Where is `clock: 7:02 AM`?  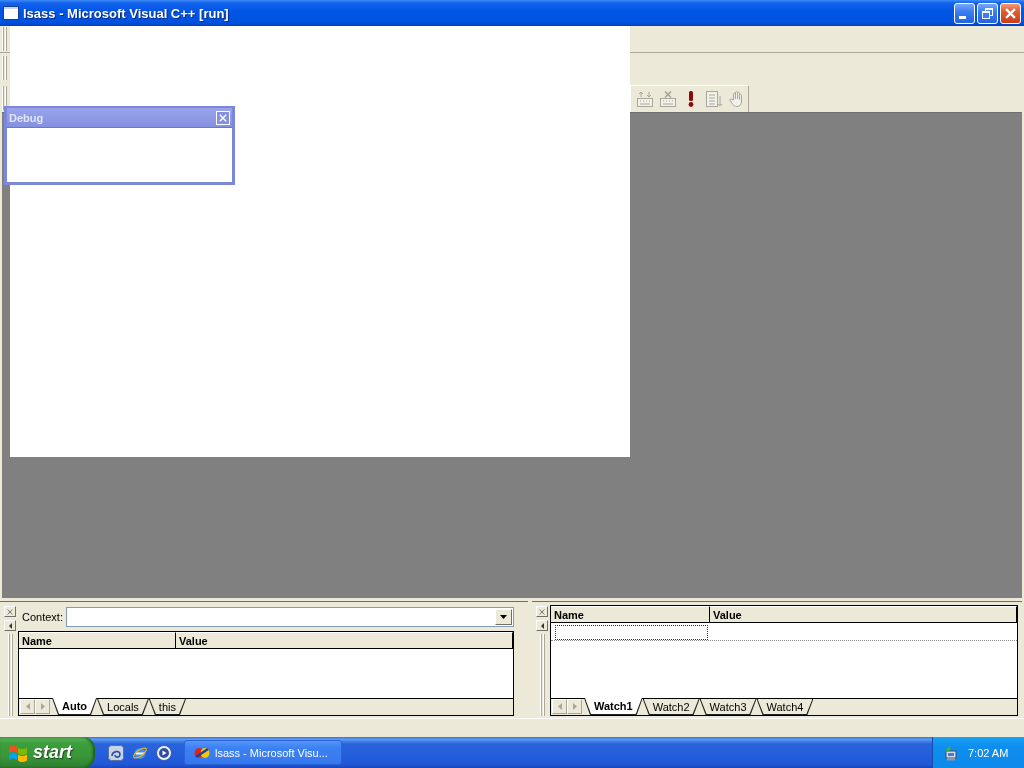
clock: 7:02 AM is located at coordinates (988, 752).